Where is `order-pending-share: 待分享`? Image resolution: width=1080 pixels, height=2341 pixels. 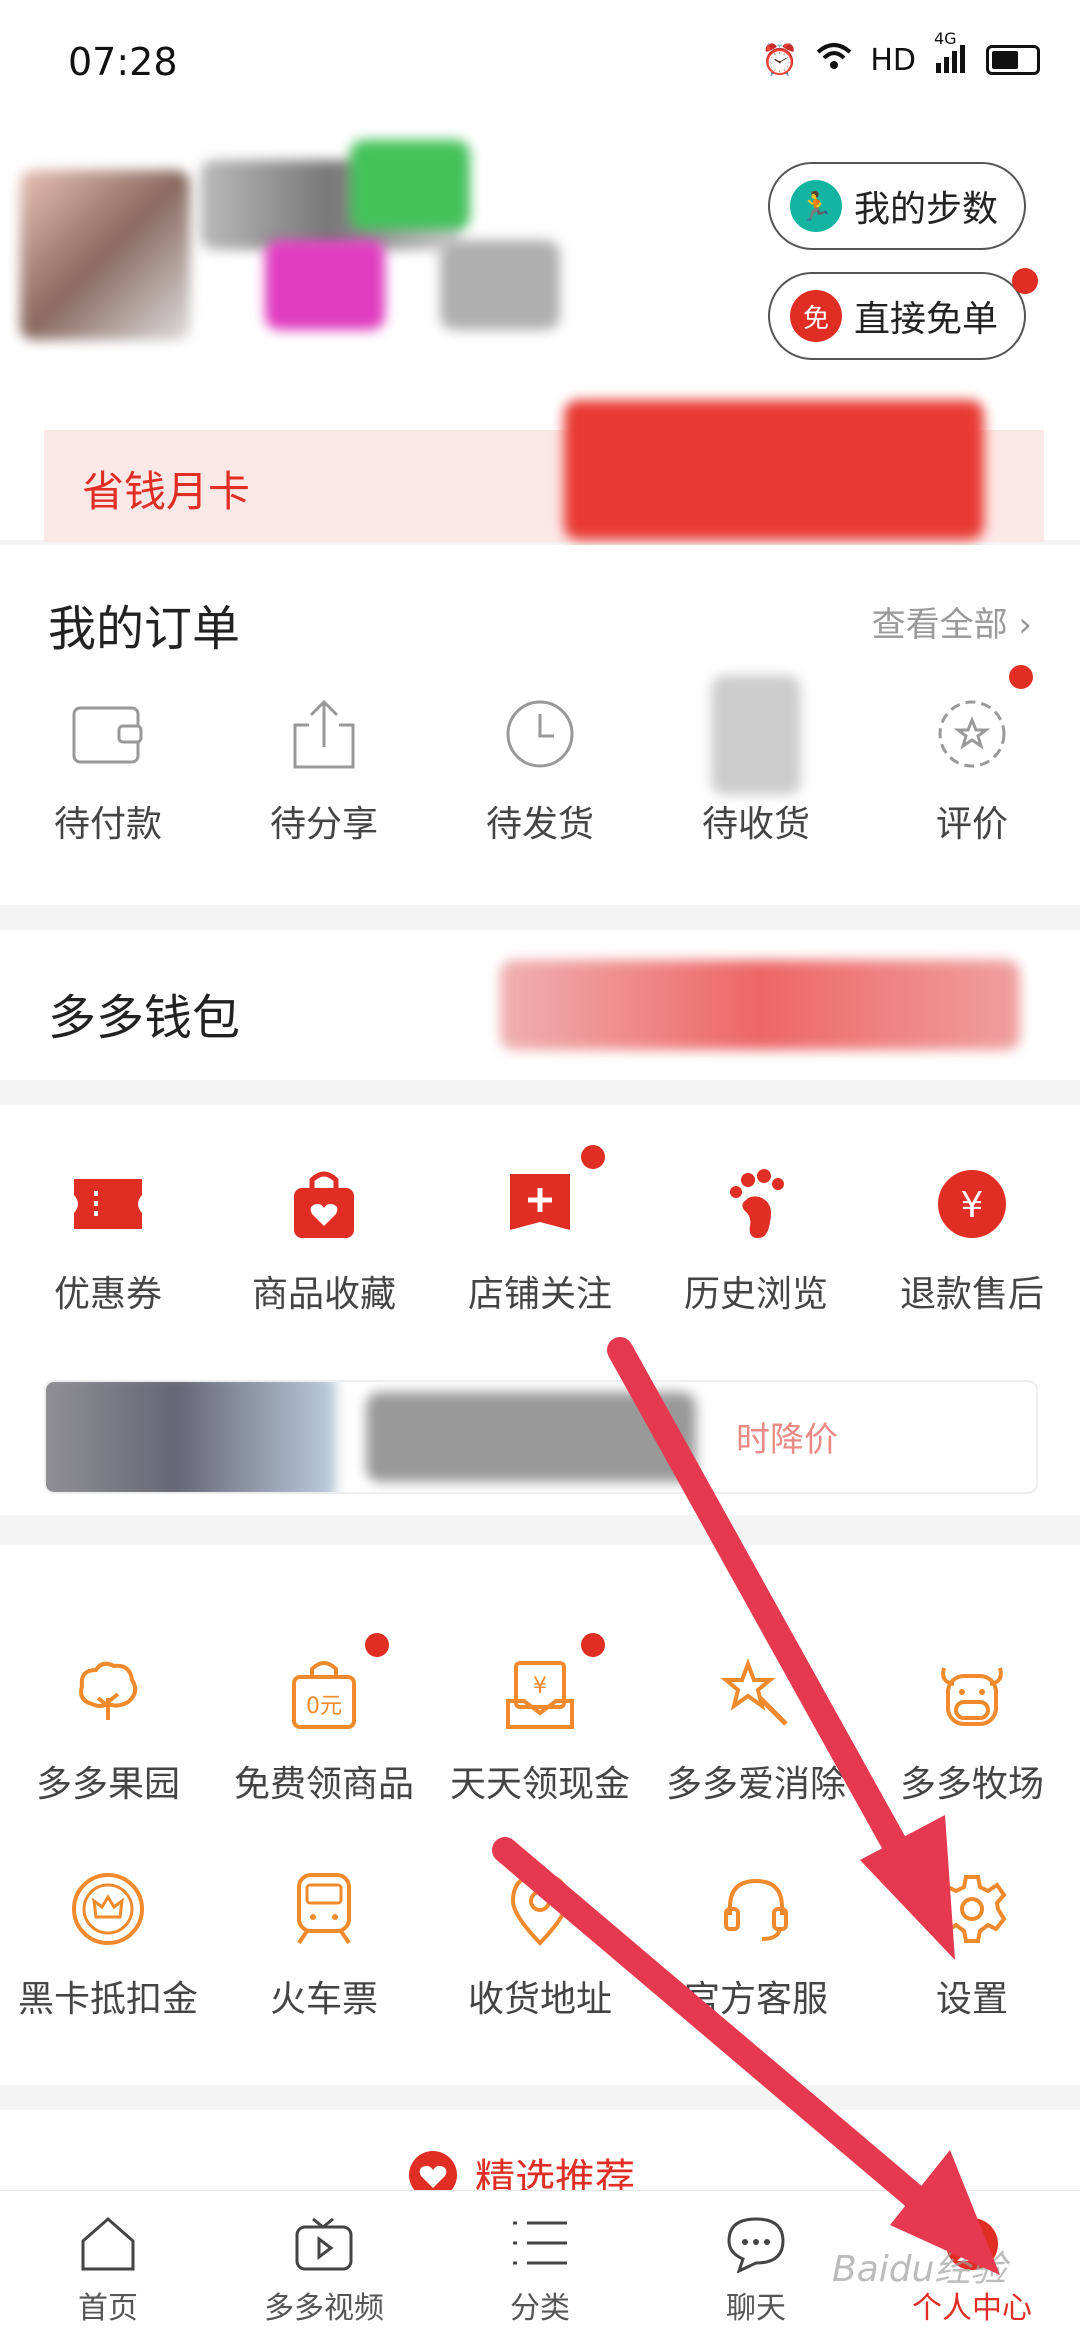
order-pending-share: 待分享 is located at coordinates (324, 771).